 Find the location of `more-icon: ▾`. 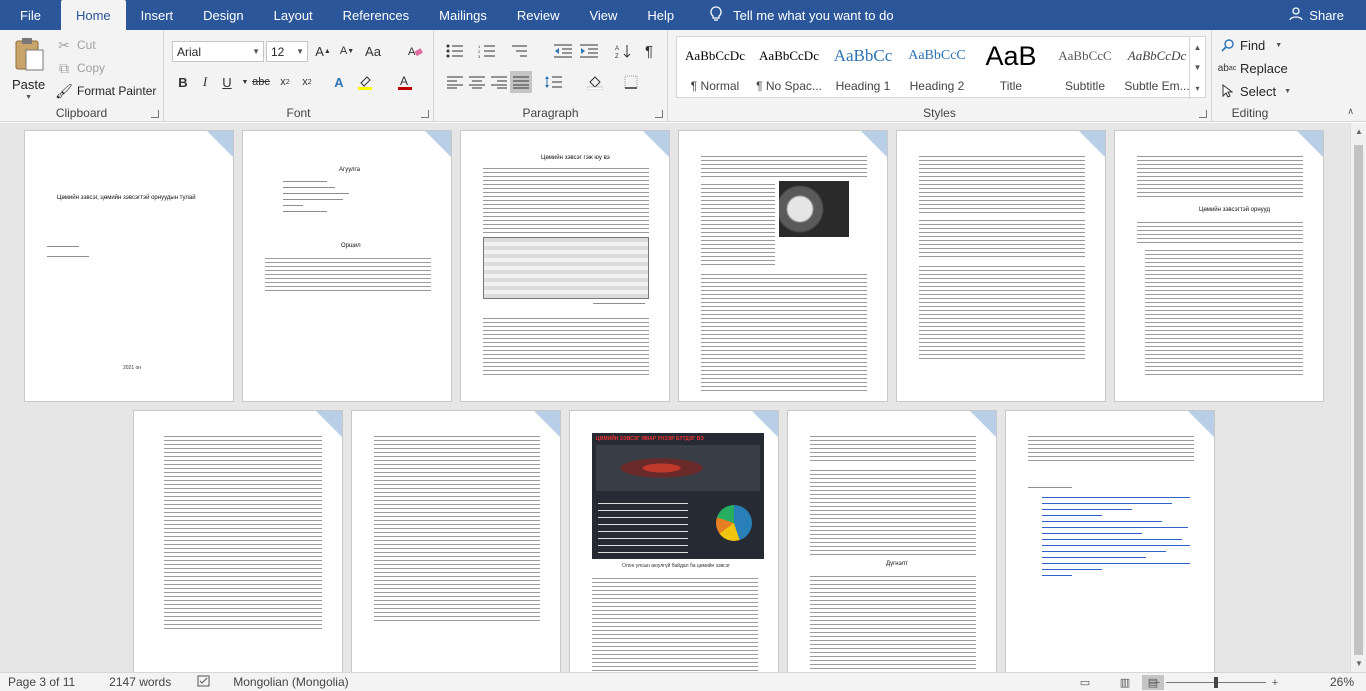

more-icon: ▾ is located at coordinates (1197, 88).